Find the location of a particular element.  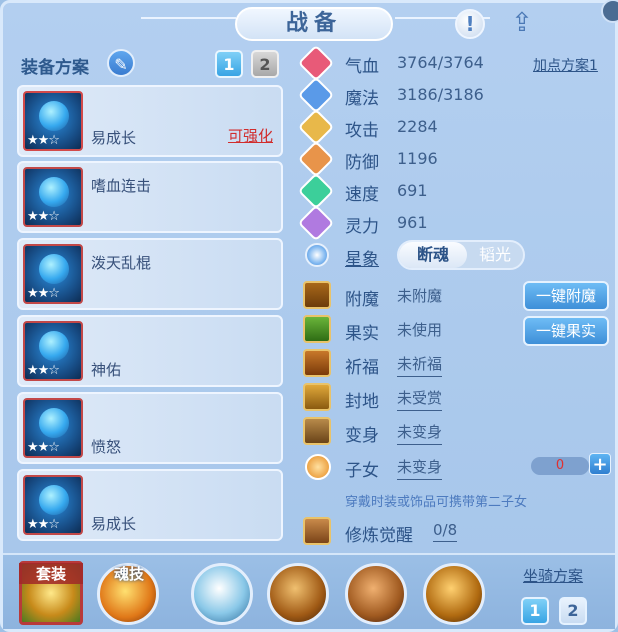

child-count: 0 is located at coordinates (560, 466).